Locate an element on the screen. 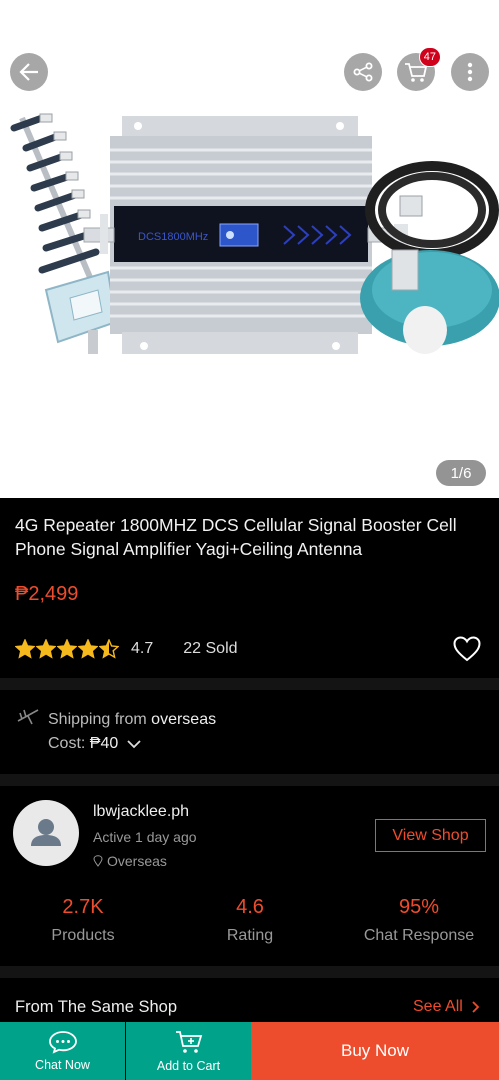 This screenshot has height=1080, width=499. heart-icon is located at coordinates (467, 649).